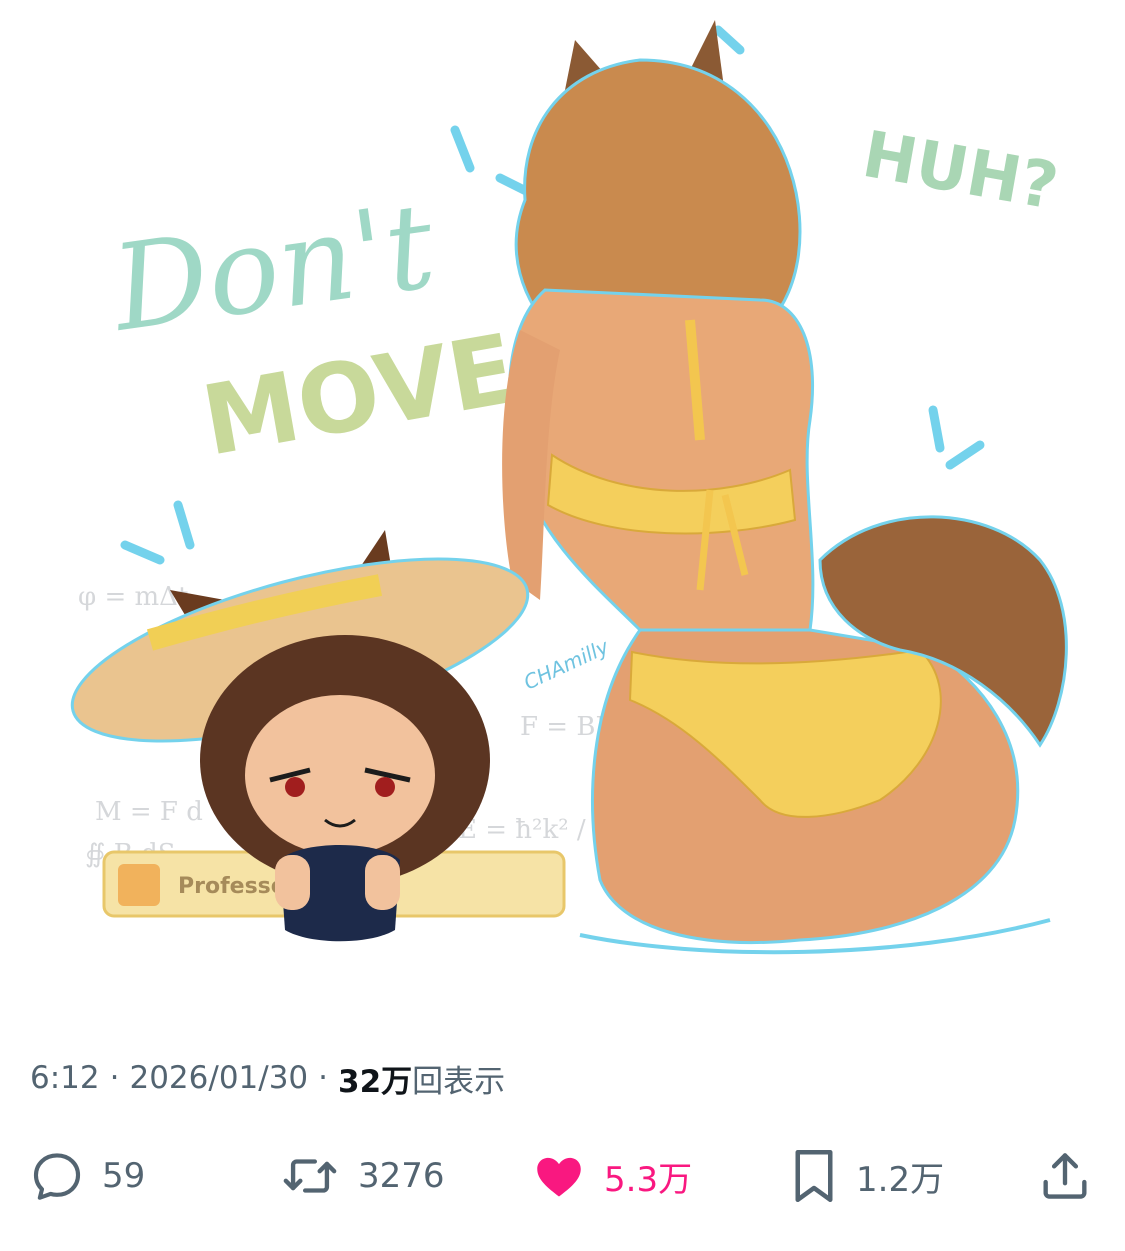 The image size is (1125, 1251). I want to click on heart-icon, so click(559, 1177).